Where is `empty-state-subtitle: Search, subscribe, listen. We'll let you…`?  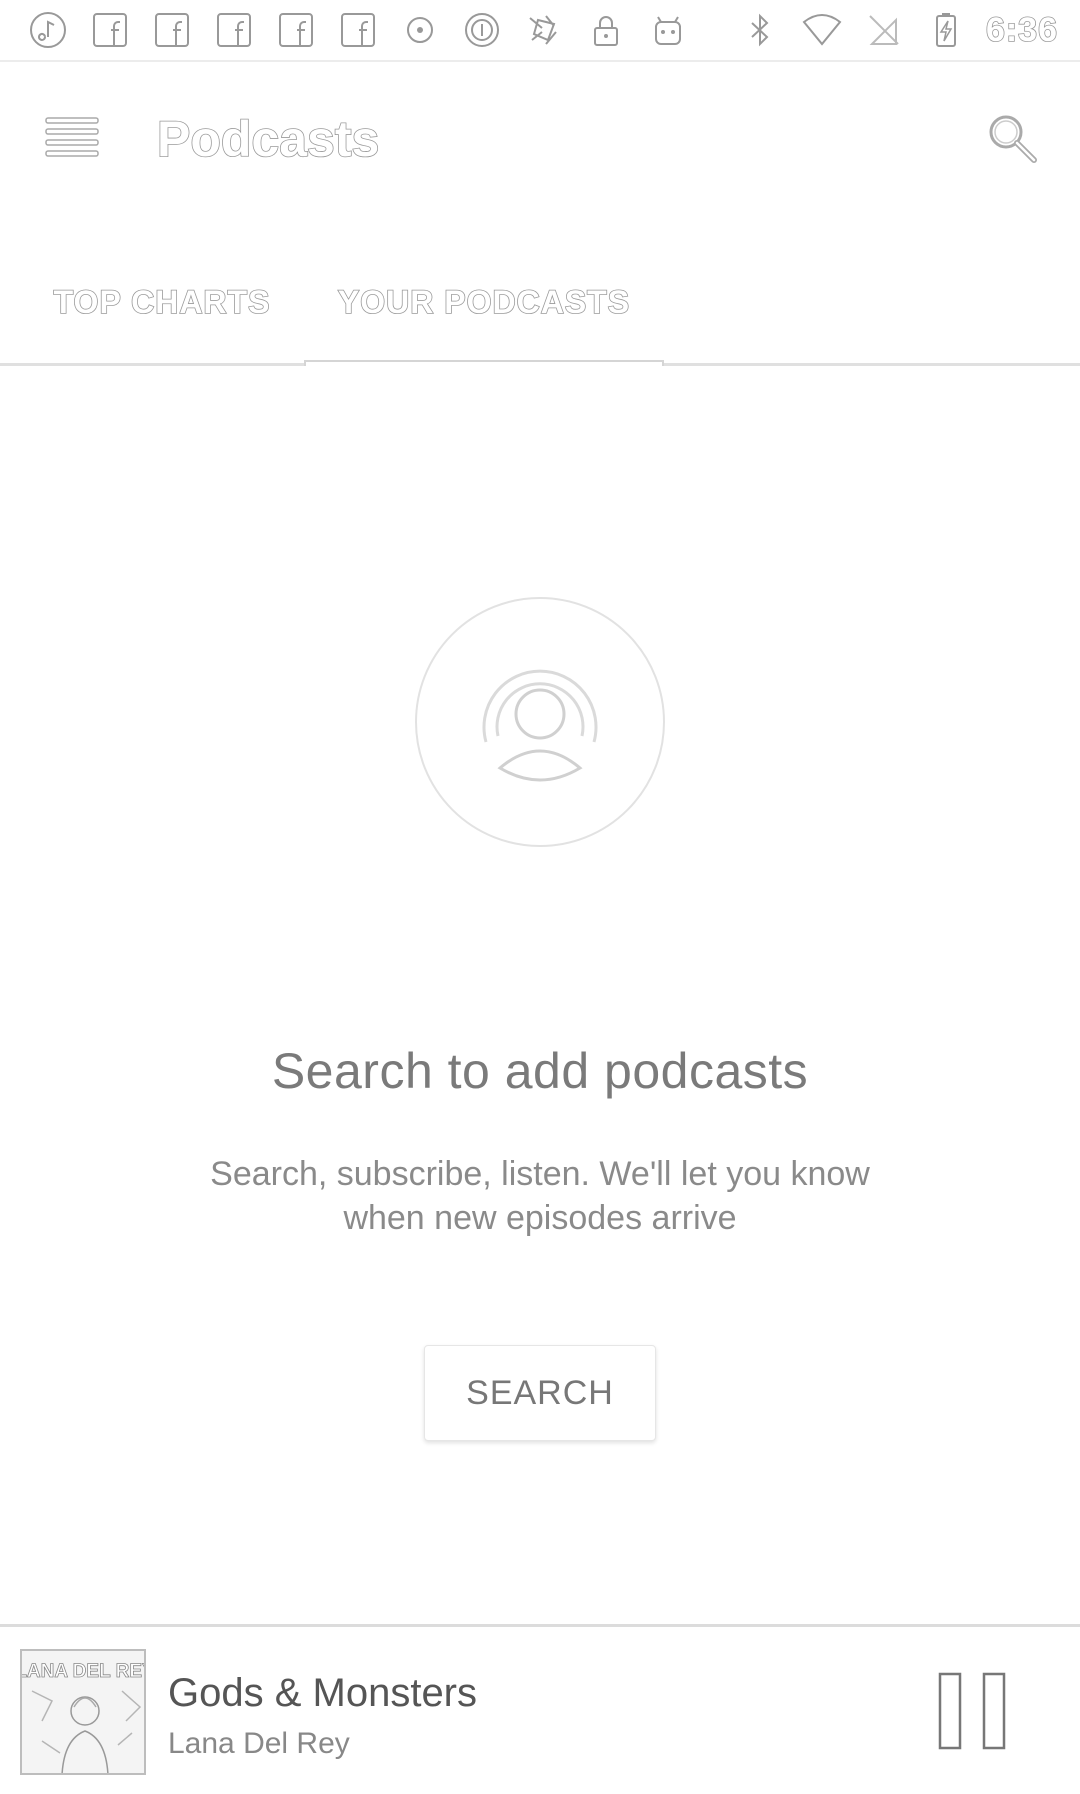
empty-state-subtitle: Search, subscribe, listen. We'll let you… is located at coordinates (540, 1196).